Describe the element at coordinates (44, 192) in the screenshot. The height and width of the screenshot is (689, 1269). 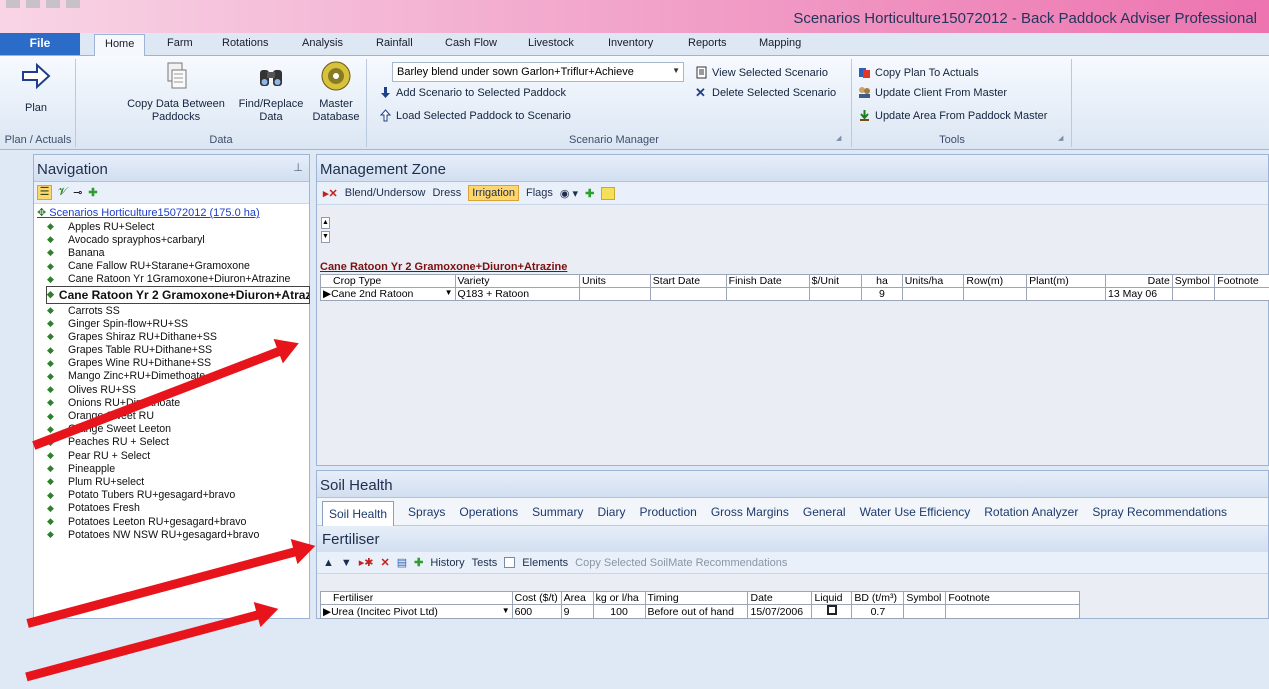
I see `tree-view-icon: ☰` at that location.